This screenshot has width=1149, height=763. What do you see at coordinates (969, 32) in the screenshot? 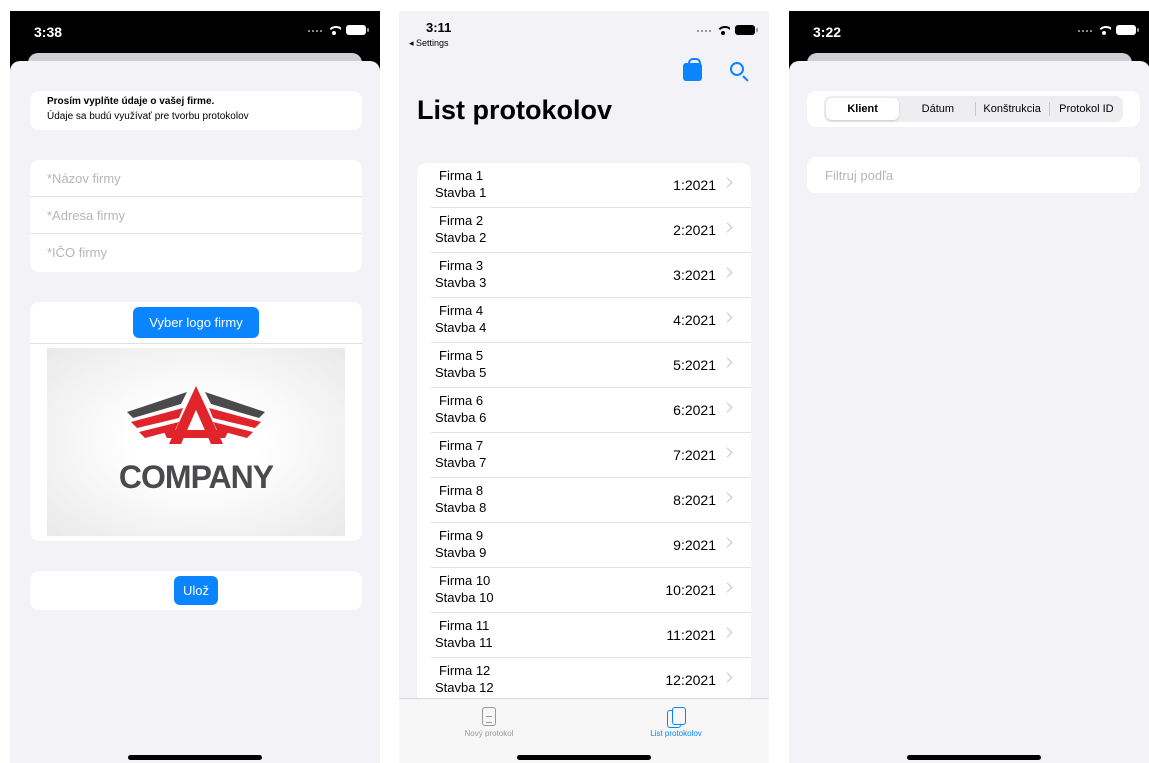
I see `status-bar: 3:22` at bounding box center [969, 32].